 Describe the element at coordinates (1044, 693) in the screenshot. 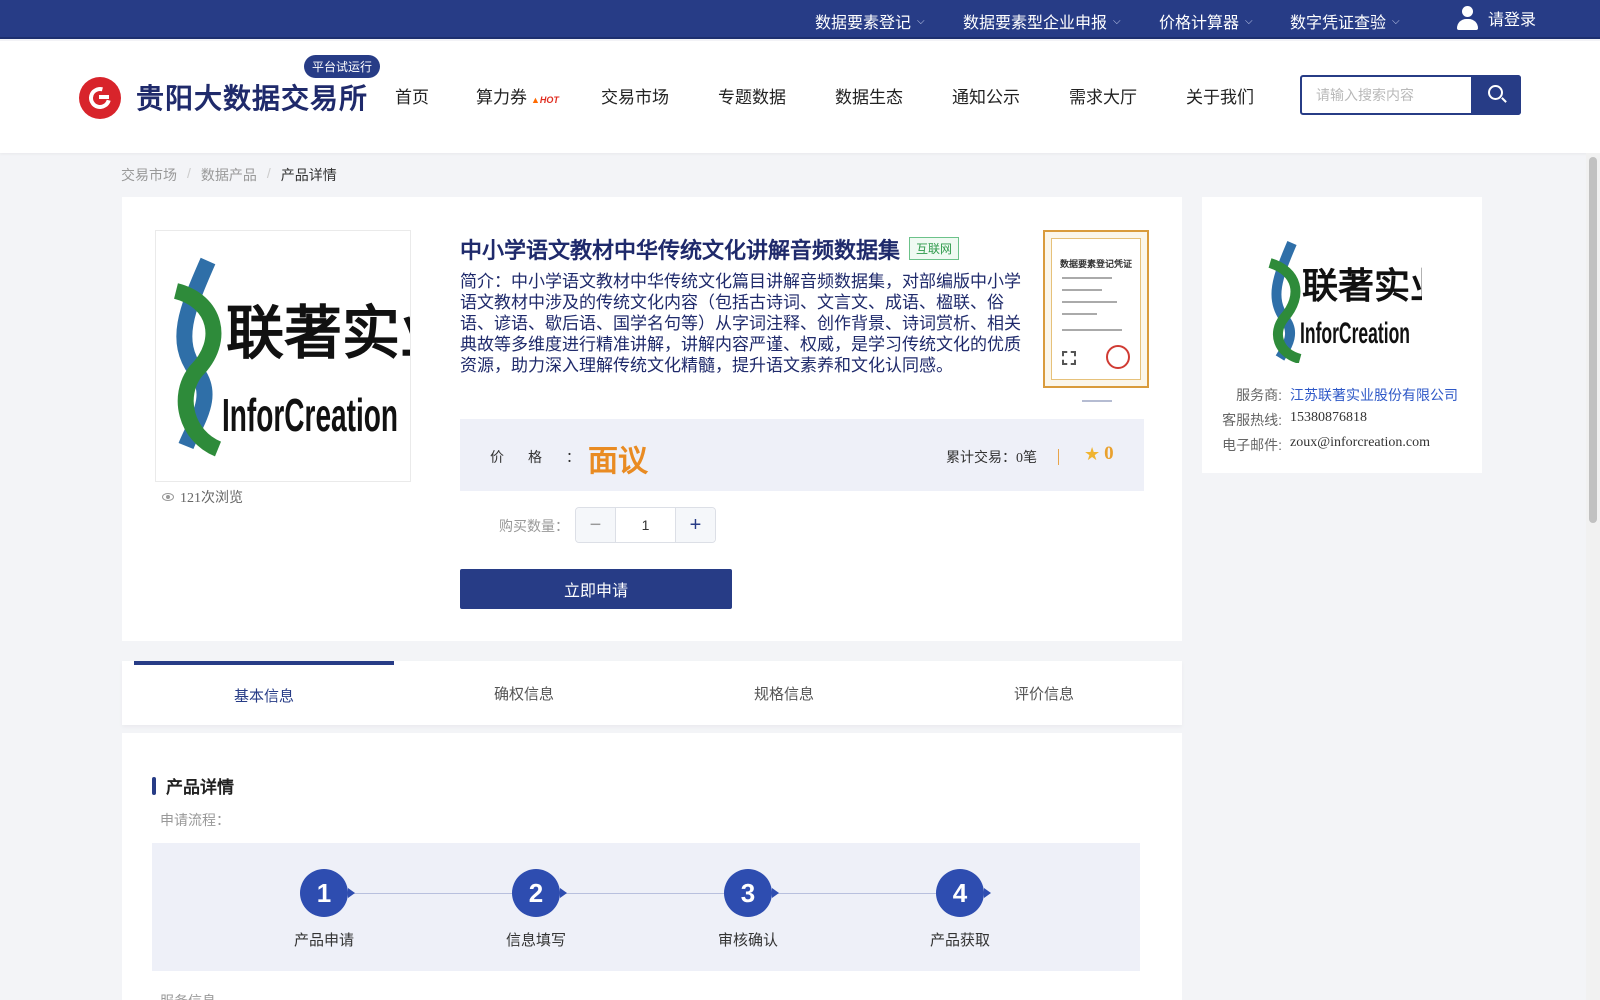

I see `tab-review-info: 评价信息` at that location.